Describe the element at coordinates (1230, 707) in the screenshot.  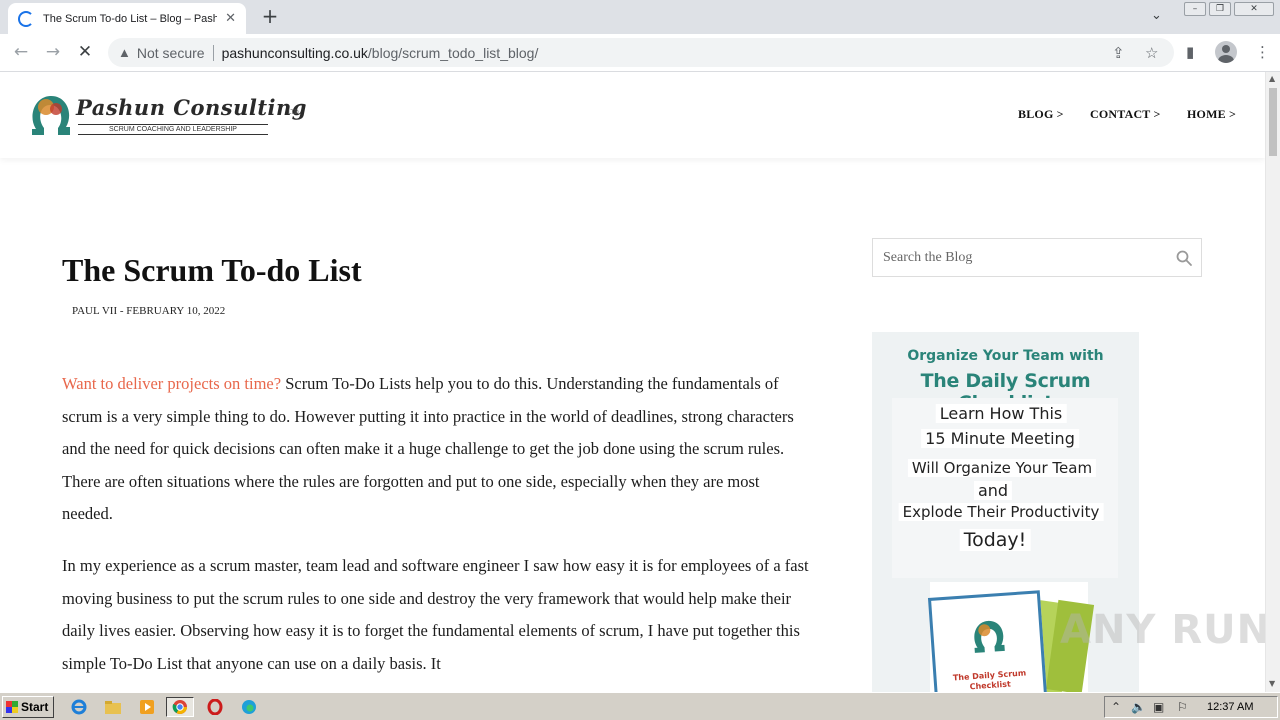
I see `taskbar-clock: 12:37 AM` at that location.